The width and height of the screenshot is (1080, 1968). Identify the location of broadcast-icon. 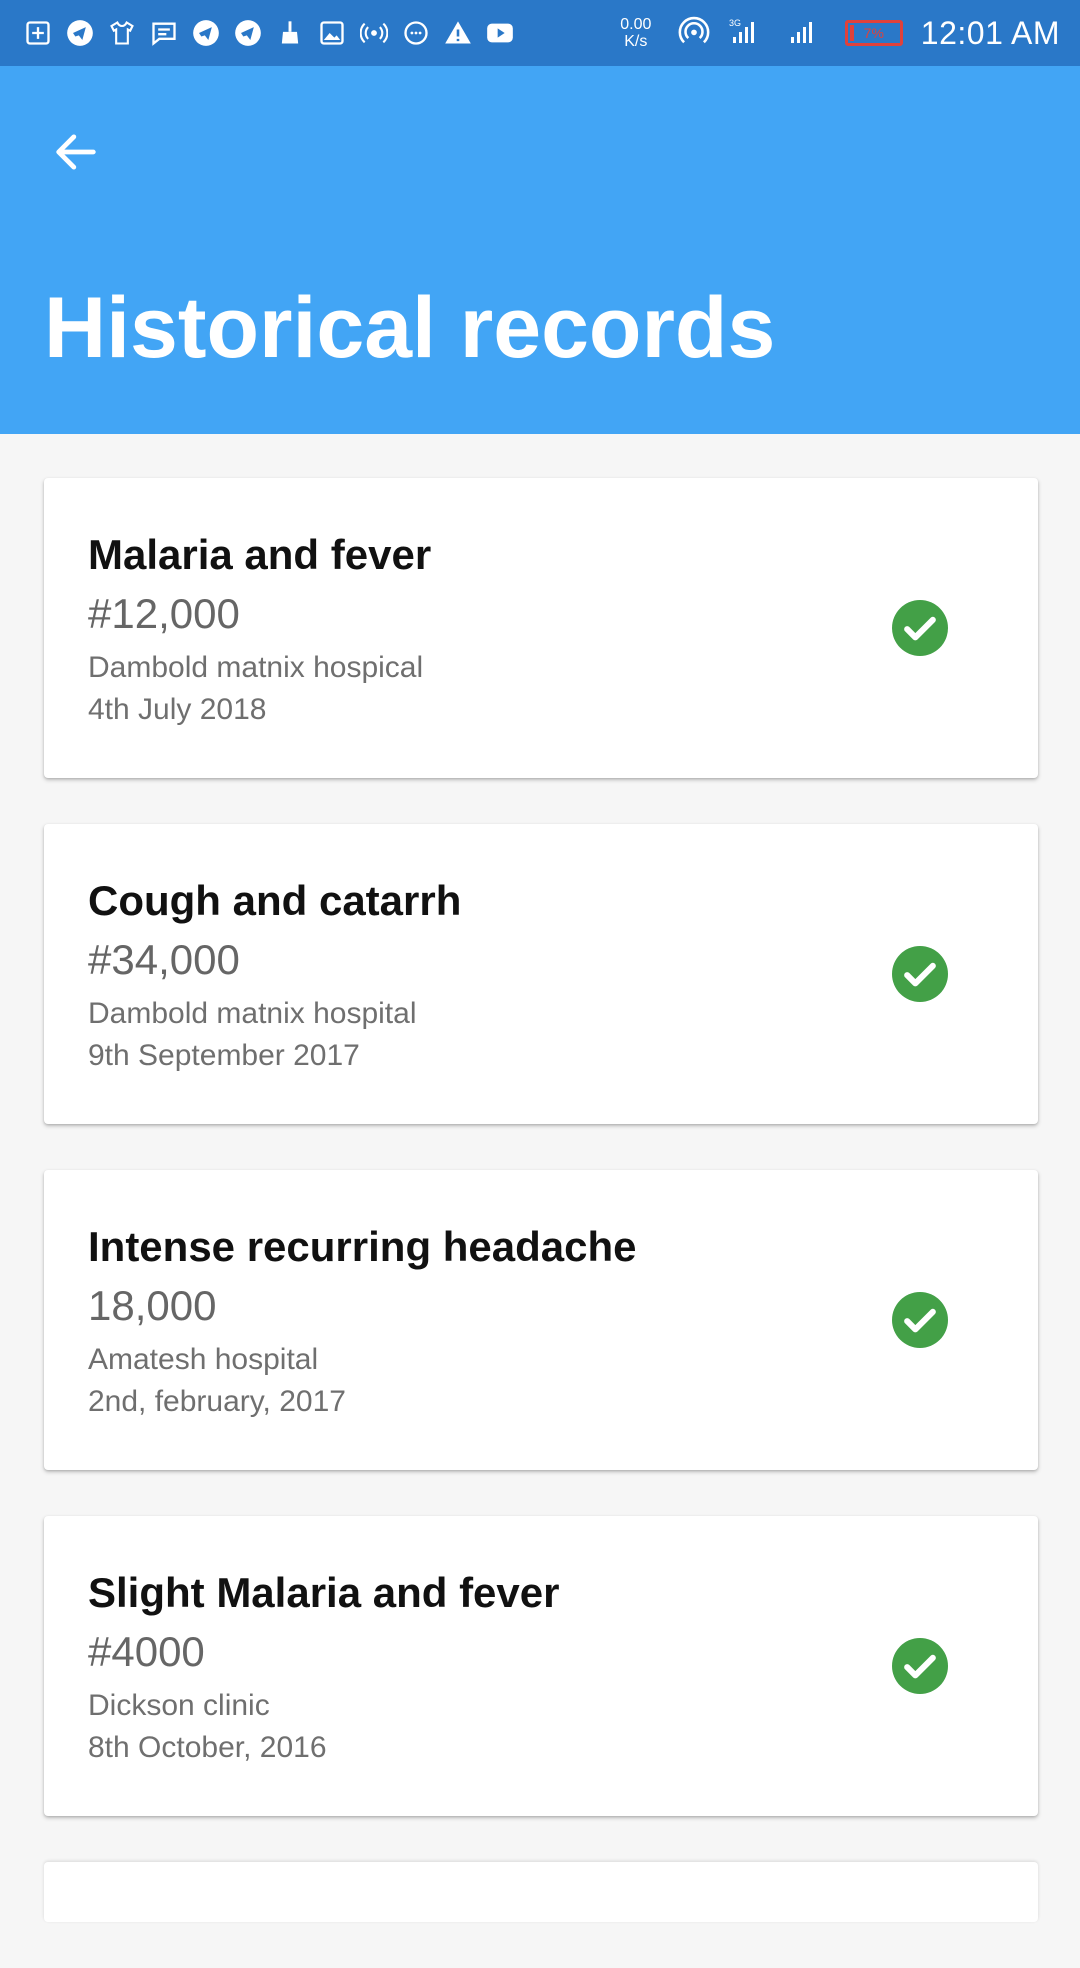
(374, 33).